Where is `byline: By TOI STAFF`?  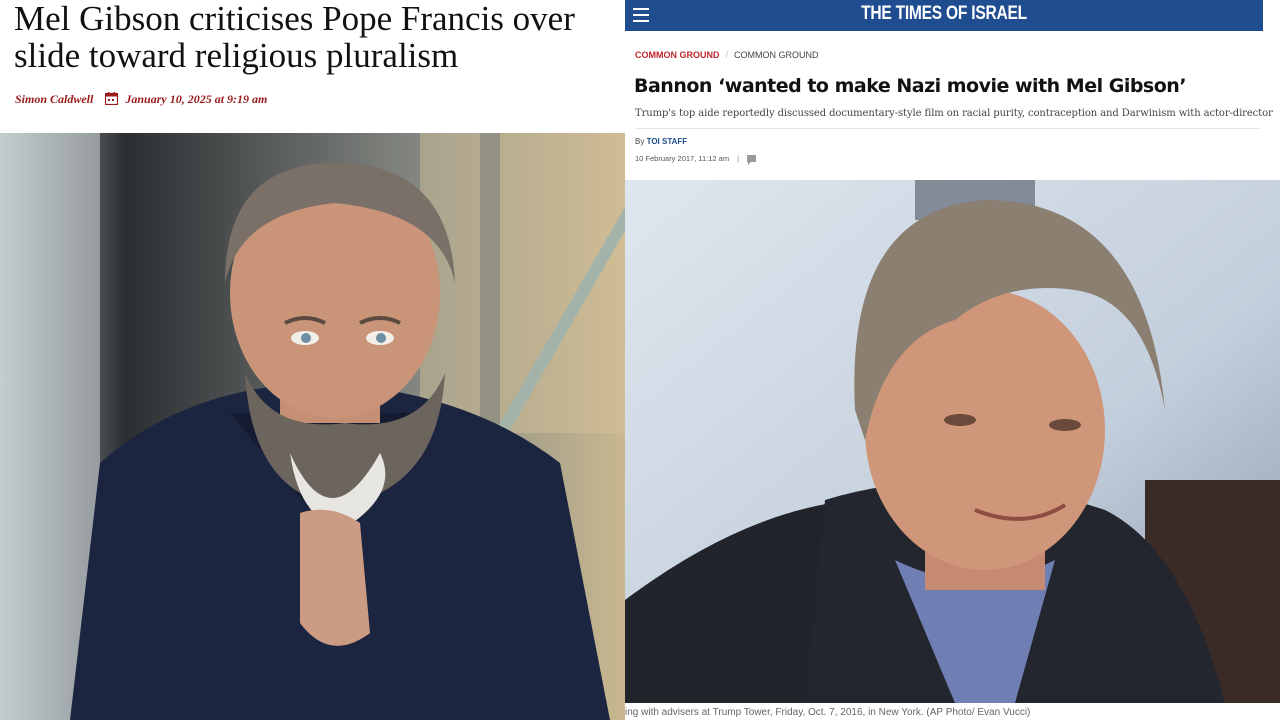
byline: By TOI STAFF is located at coordinates (661, 141).